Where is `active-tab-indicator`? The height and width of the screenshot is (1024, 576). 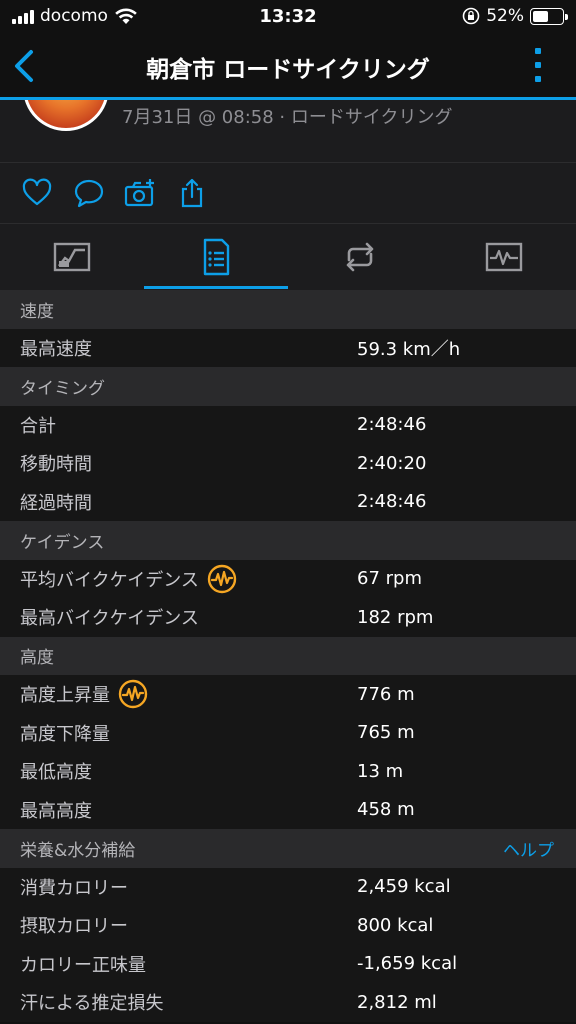 active-tab-indicator is located at coordinates (216, 287).